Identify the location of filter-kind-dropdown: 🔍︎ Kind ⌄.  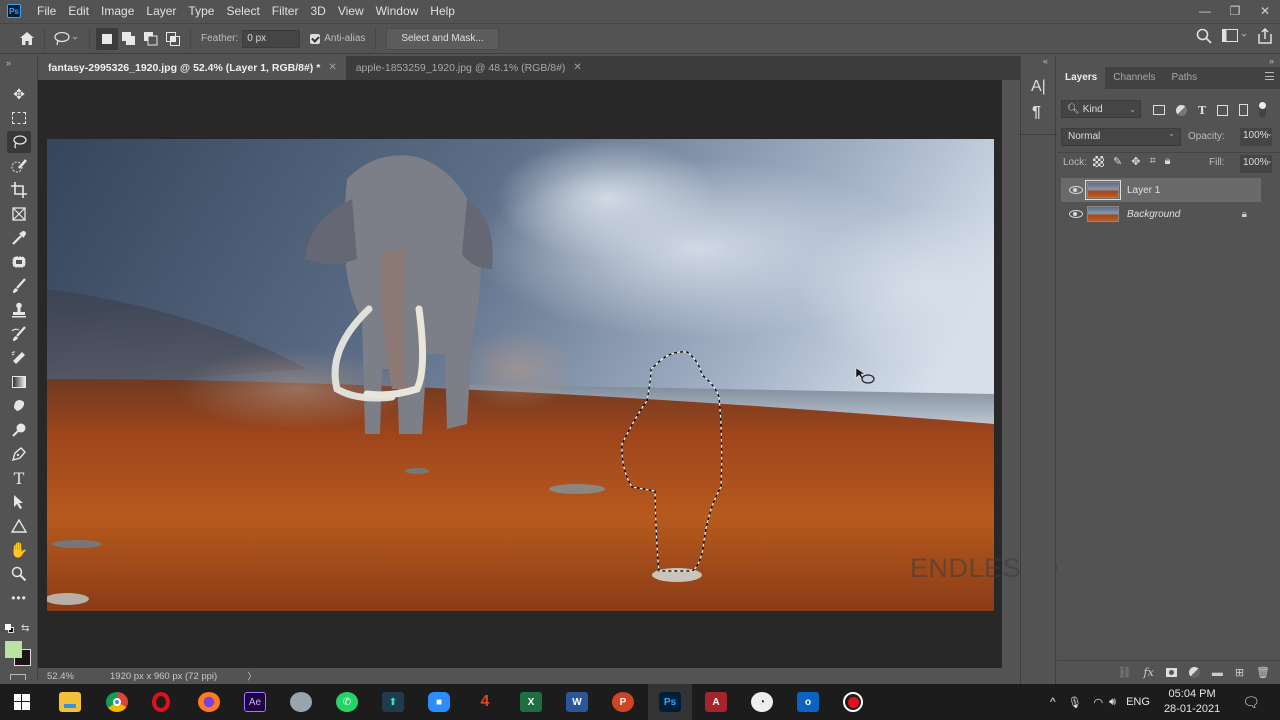
(1101, 109).